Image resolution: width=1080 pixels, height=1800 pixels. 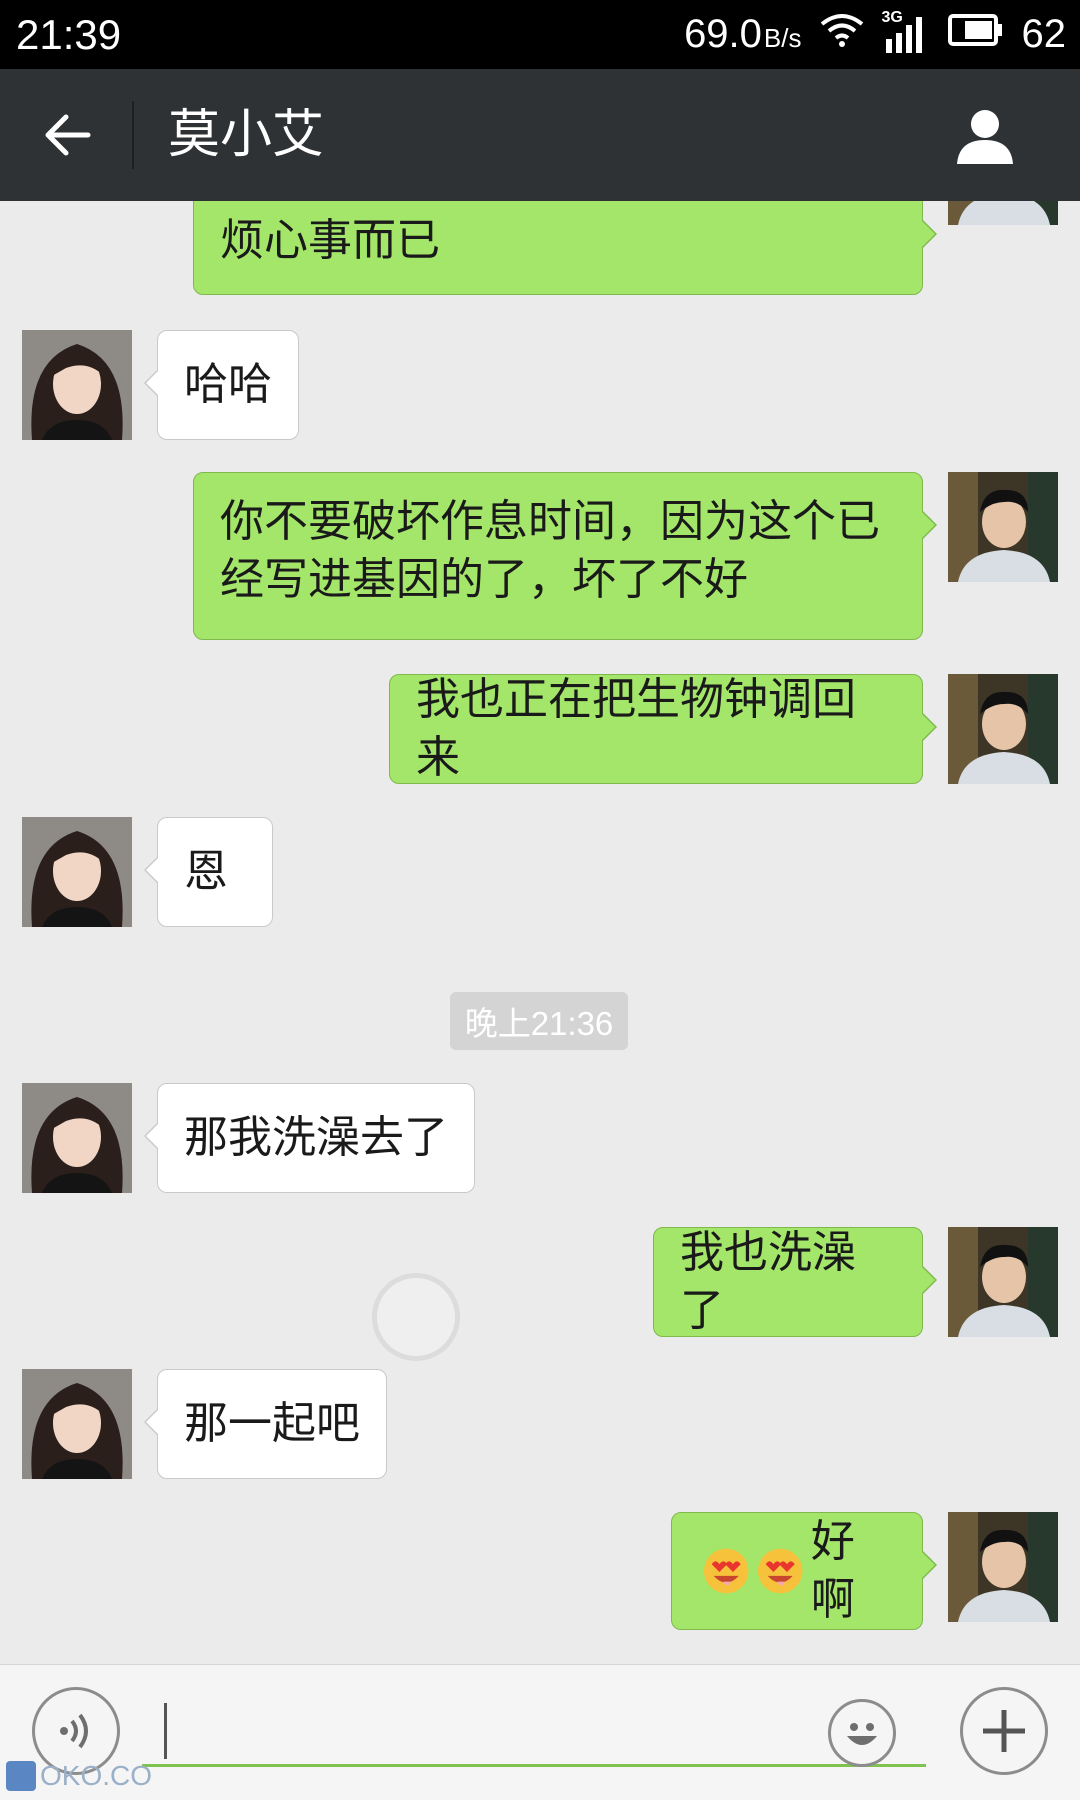 What do you see at coordinates (550, 550) in the screenshot?
I see `message-text: 你不要破坏作息时间，因为这个已经写进基因的了，坏了不好` at bounding box center [550, 550].